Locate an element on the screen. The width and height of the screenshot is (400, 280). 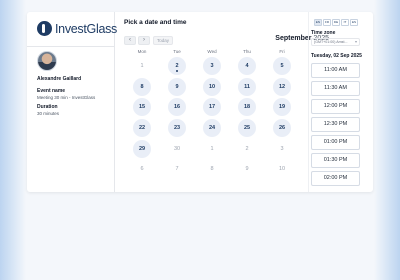
calendar-day-available: 18 is located at coordinates (247, 107).